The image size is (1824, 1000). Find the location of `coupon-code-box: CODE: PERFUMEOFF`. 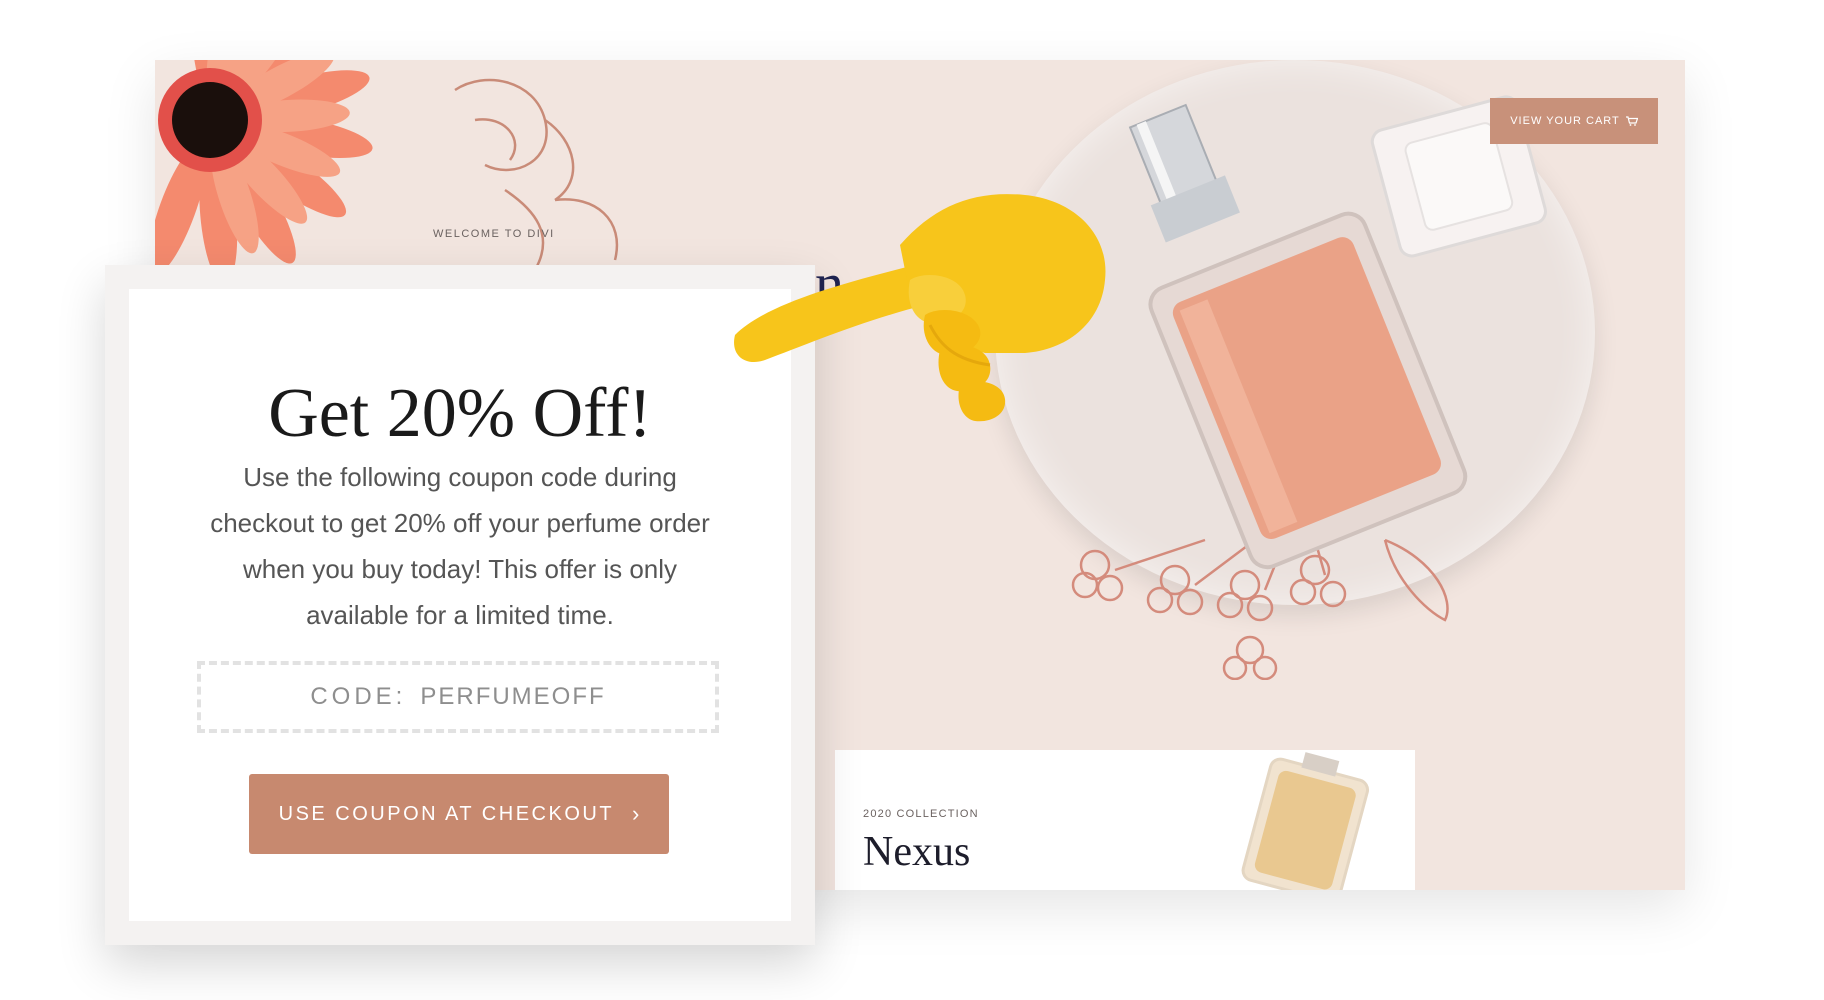

coupon-code-box: CODE: PERFUMEOFF is located at coordinates (458, 697).